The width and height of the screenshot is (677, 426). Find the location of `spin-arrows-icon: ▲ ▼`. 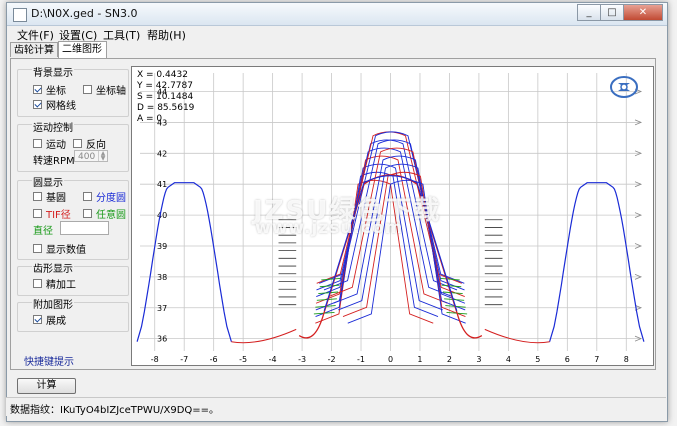

spin-arrows-icon: ▲ ▼ is located at coordinates (102, 156).